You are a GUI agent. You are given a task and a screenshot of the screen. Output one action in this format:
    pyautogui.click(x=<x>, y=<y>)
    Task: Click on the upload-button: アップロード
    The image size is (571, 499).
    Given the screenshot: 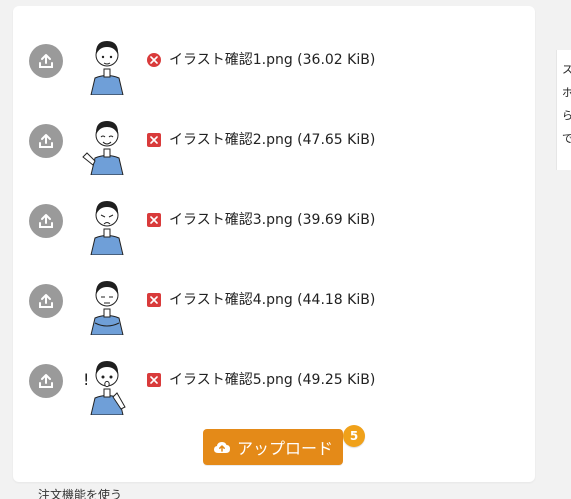 What is the action you would take?
    pyautogui.click(x=273, y=447)
    